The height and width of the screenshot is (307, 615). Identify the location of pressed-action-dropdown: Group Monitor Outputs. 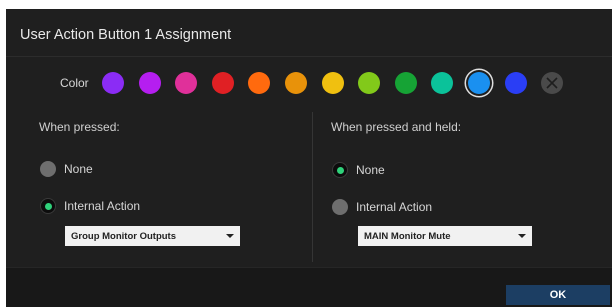
(152, 236).